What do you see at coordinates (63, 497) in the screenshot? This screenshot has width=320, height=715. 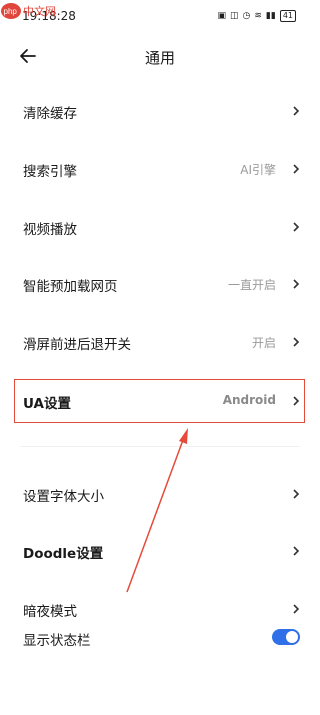 I see `row-label: 设置字体大小` at bounding box center [63, 497].